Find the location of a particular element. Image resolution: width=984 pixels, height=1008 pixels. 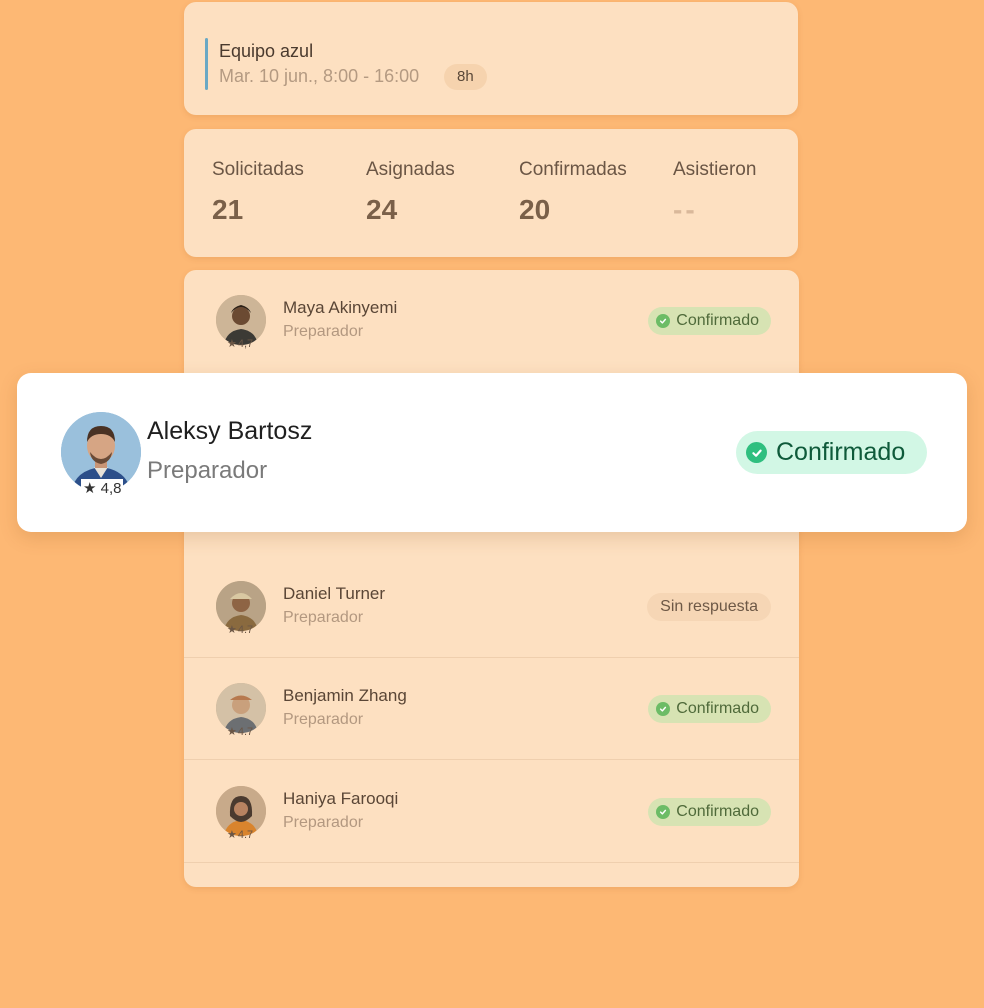

team-name: Equipo azul is located at coordinates (266, 51).